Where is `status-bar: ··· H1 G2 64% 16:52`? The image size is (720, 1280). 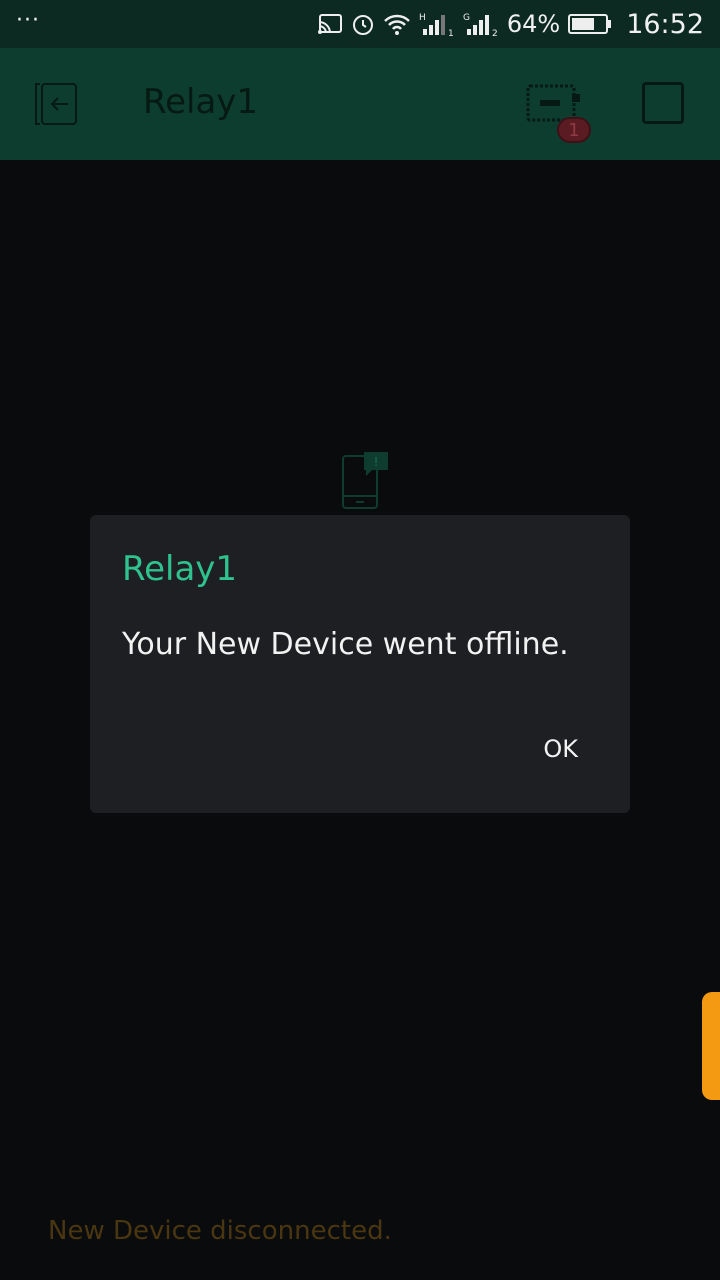 status-bar: ··· H1 G2 64% 16:52 is located at coordinates (360, 24).